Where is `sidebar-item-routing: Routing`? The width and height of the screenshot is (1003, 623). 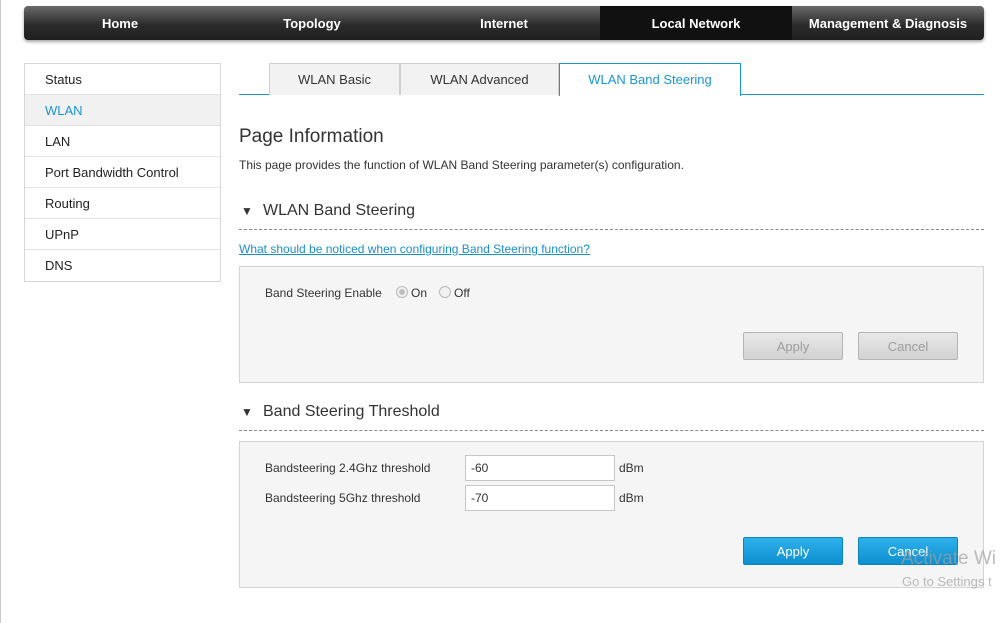
sidebar-item-routing: Routing is located at coordinates (122, 203).